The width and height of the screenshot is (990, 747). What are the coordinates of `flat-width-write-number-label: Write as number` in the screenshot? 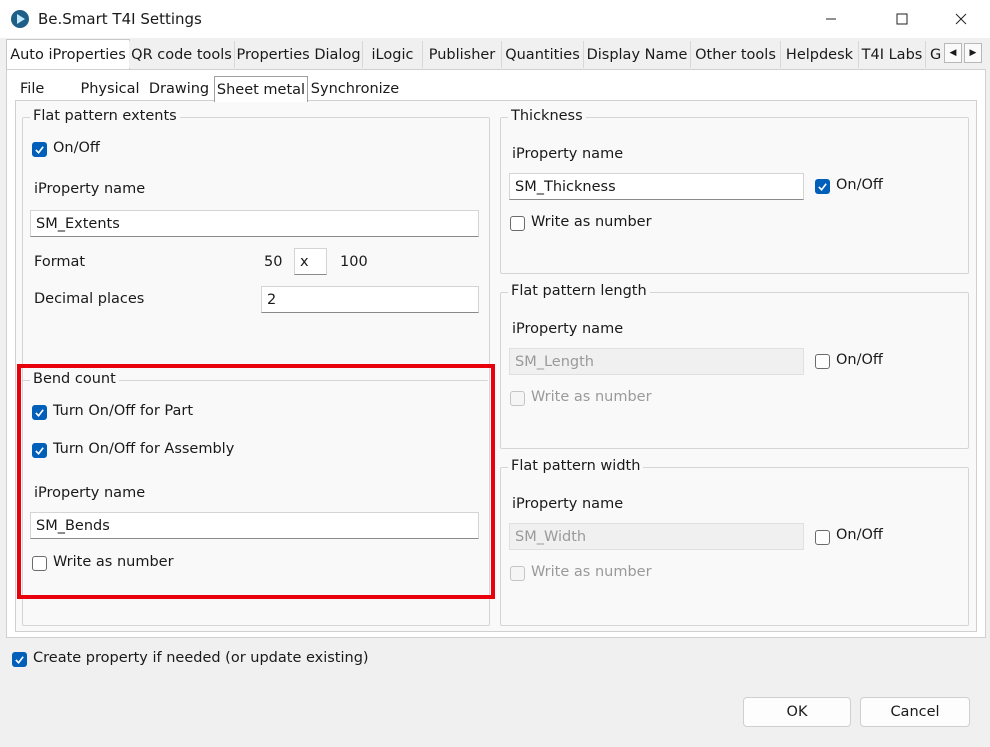 It's located at (591, 572).